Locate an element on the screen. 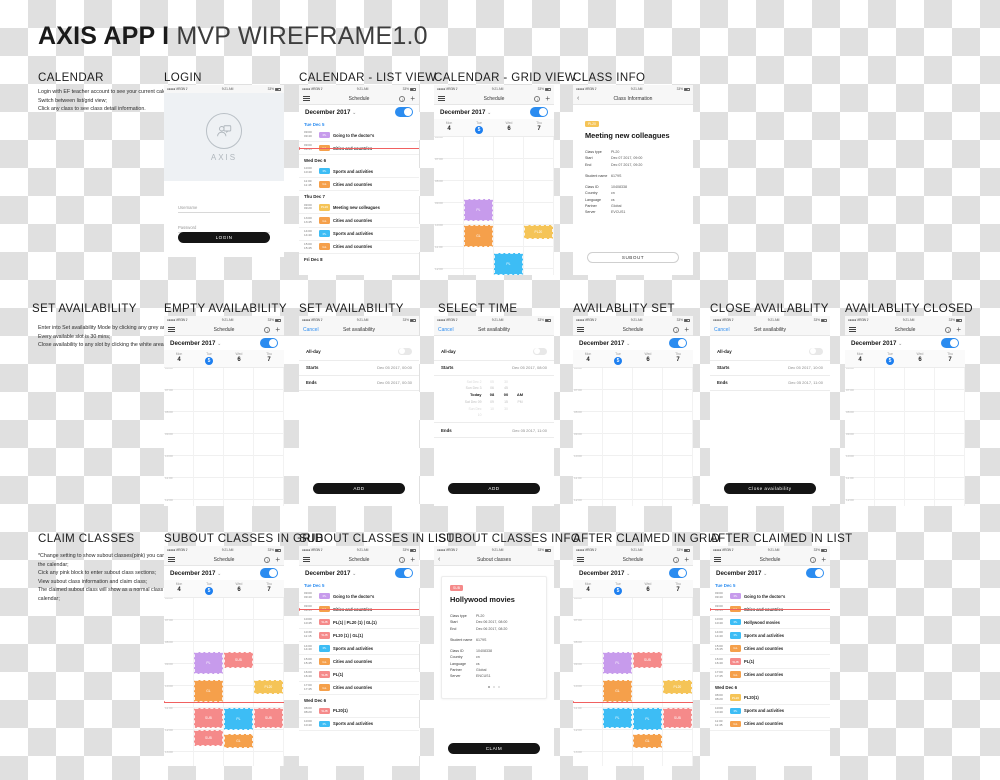 The width and height of the screenshot is (1000, 780). hour-row: 13:00 is located at coordinates (633, 758).